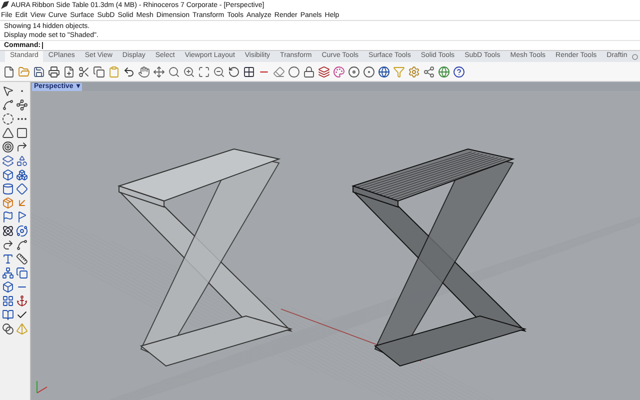 This screenshot has width=640, height=400. Describe the element at coordinates (174, 72) in the screenshot. I see `zoom-icon` at that location.